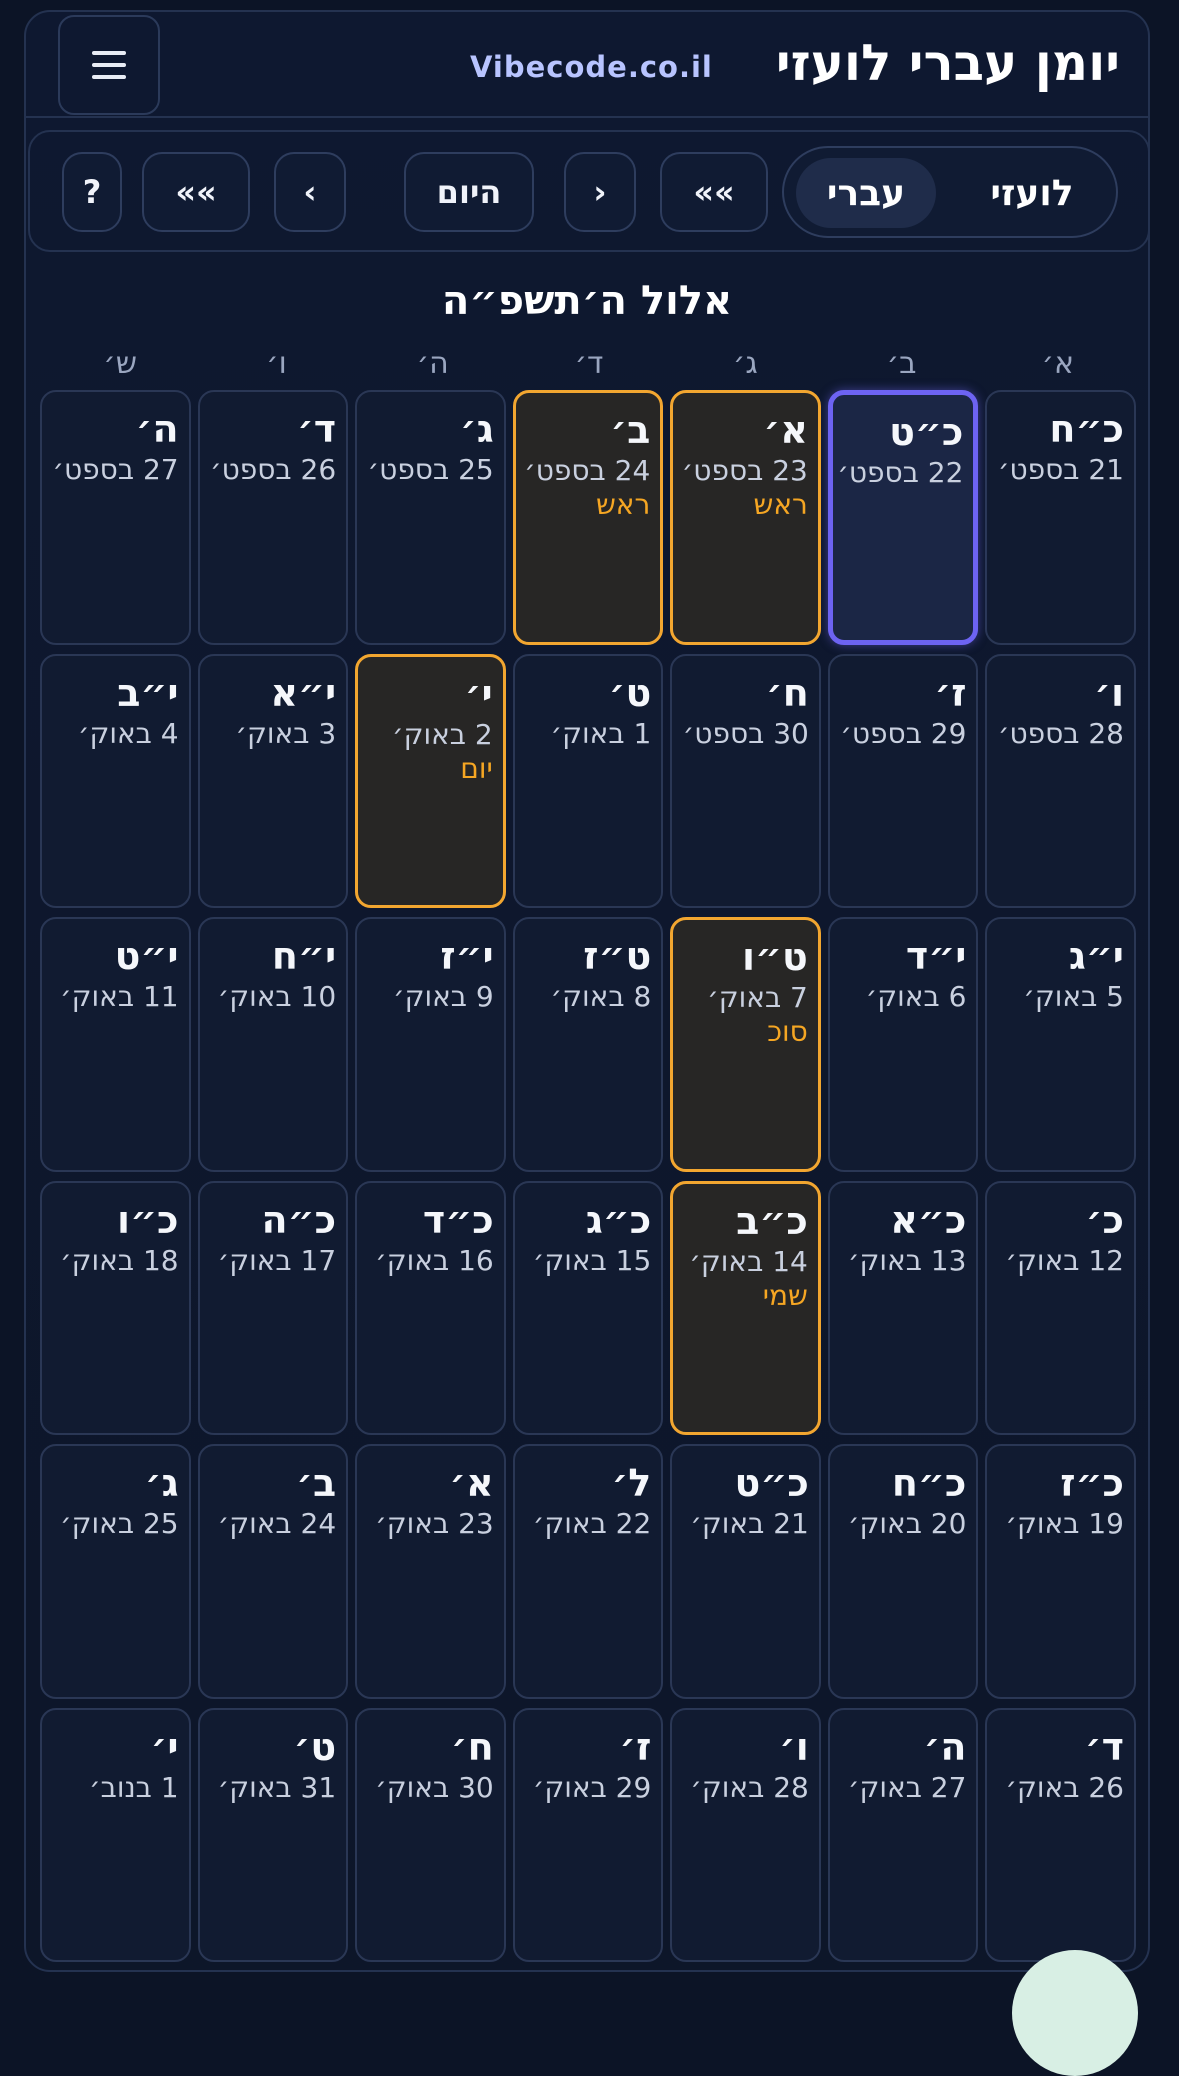 The height and width of the screenshot is (2076, 1179). Describe the element at coordinates (430, 1307) in the screenshot. I see `day-cell: כ״ד 16 באוק׳` at that location.